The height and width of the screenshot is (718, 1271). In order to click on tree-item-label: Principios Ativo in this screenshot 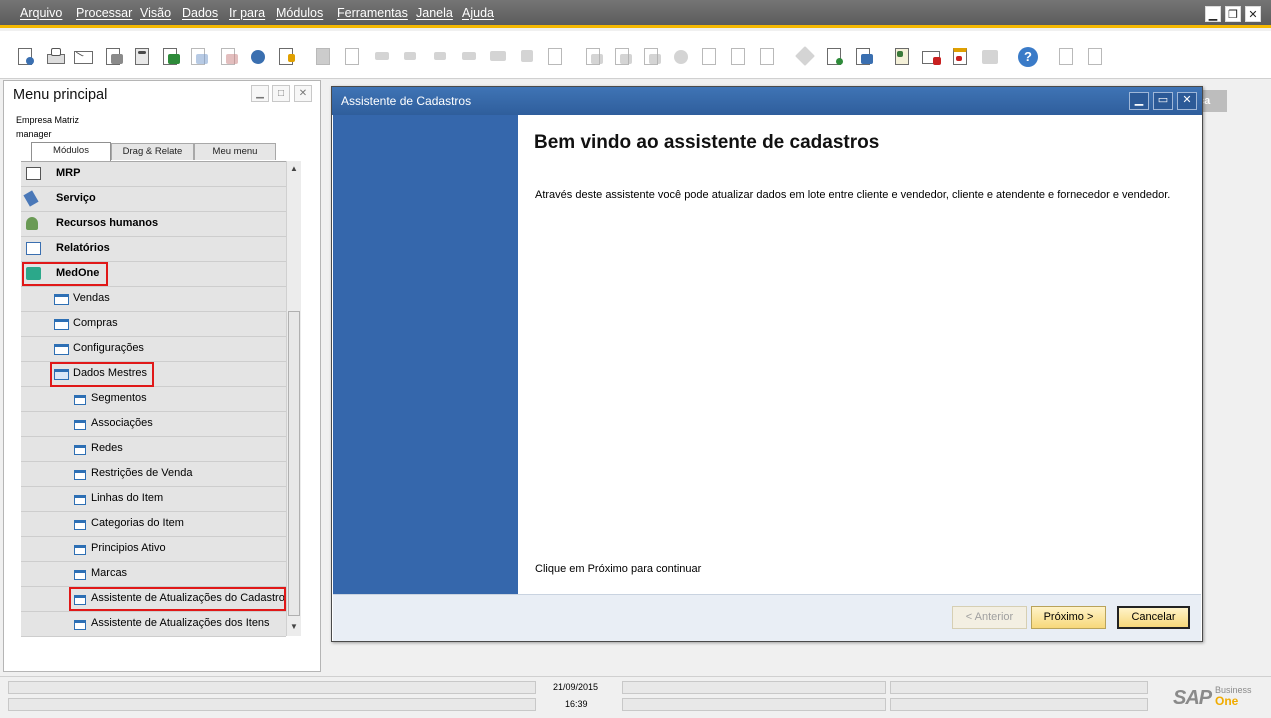, I will do `click(128, 548)`.